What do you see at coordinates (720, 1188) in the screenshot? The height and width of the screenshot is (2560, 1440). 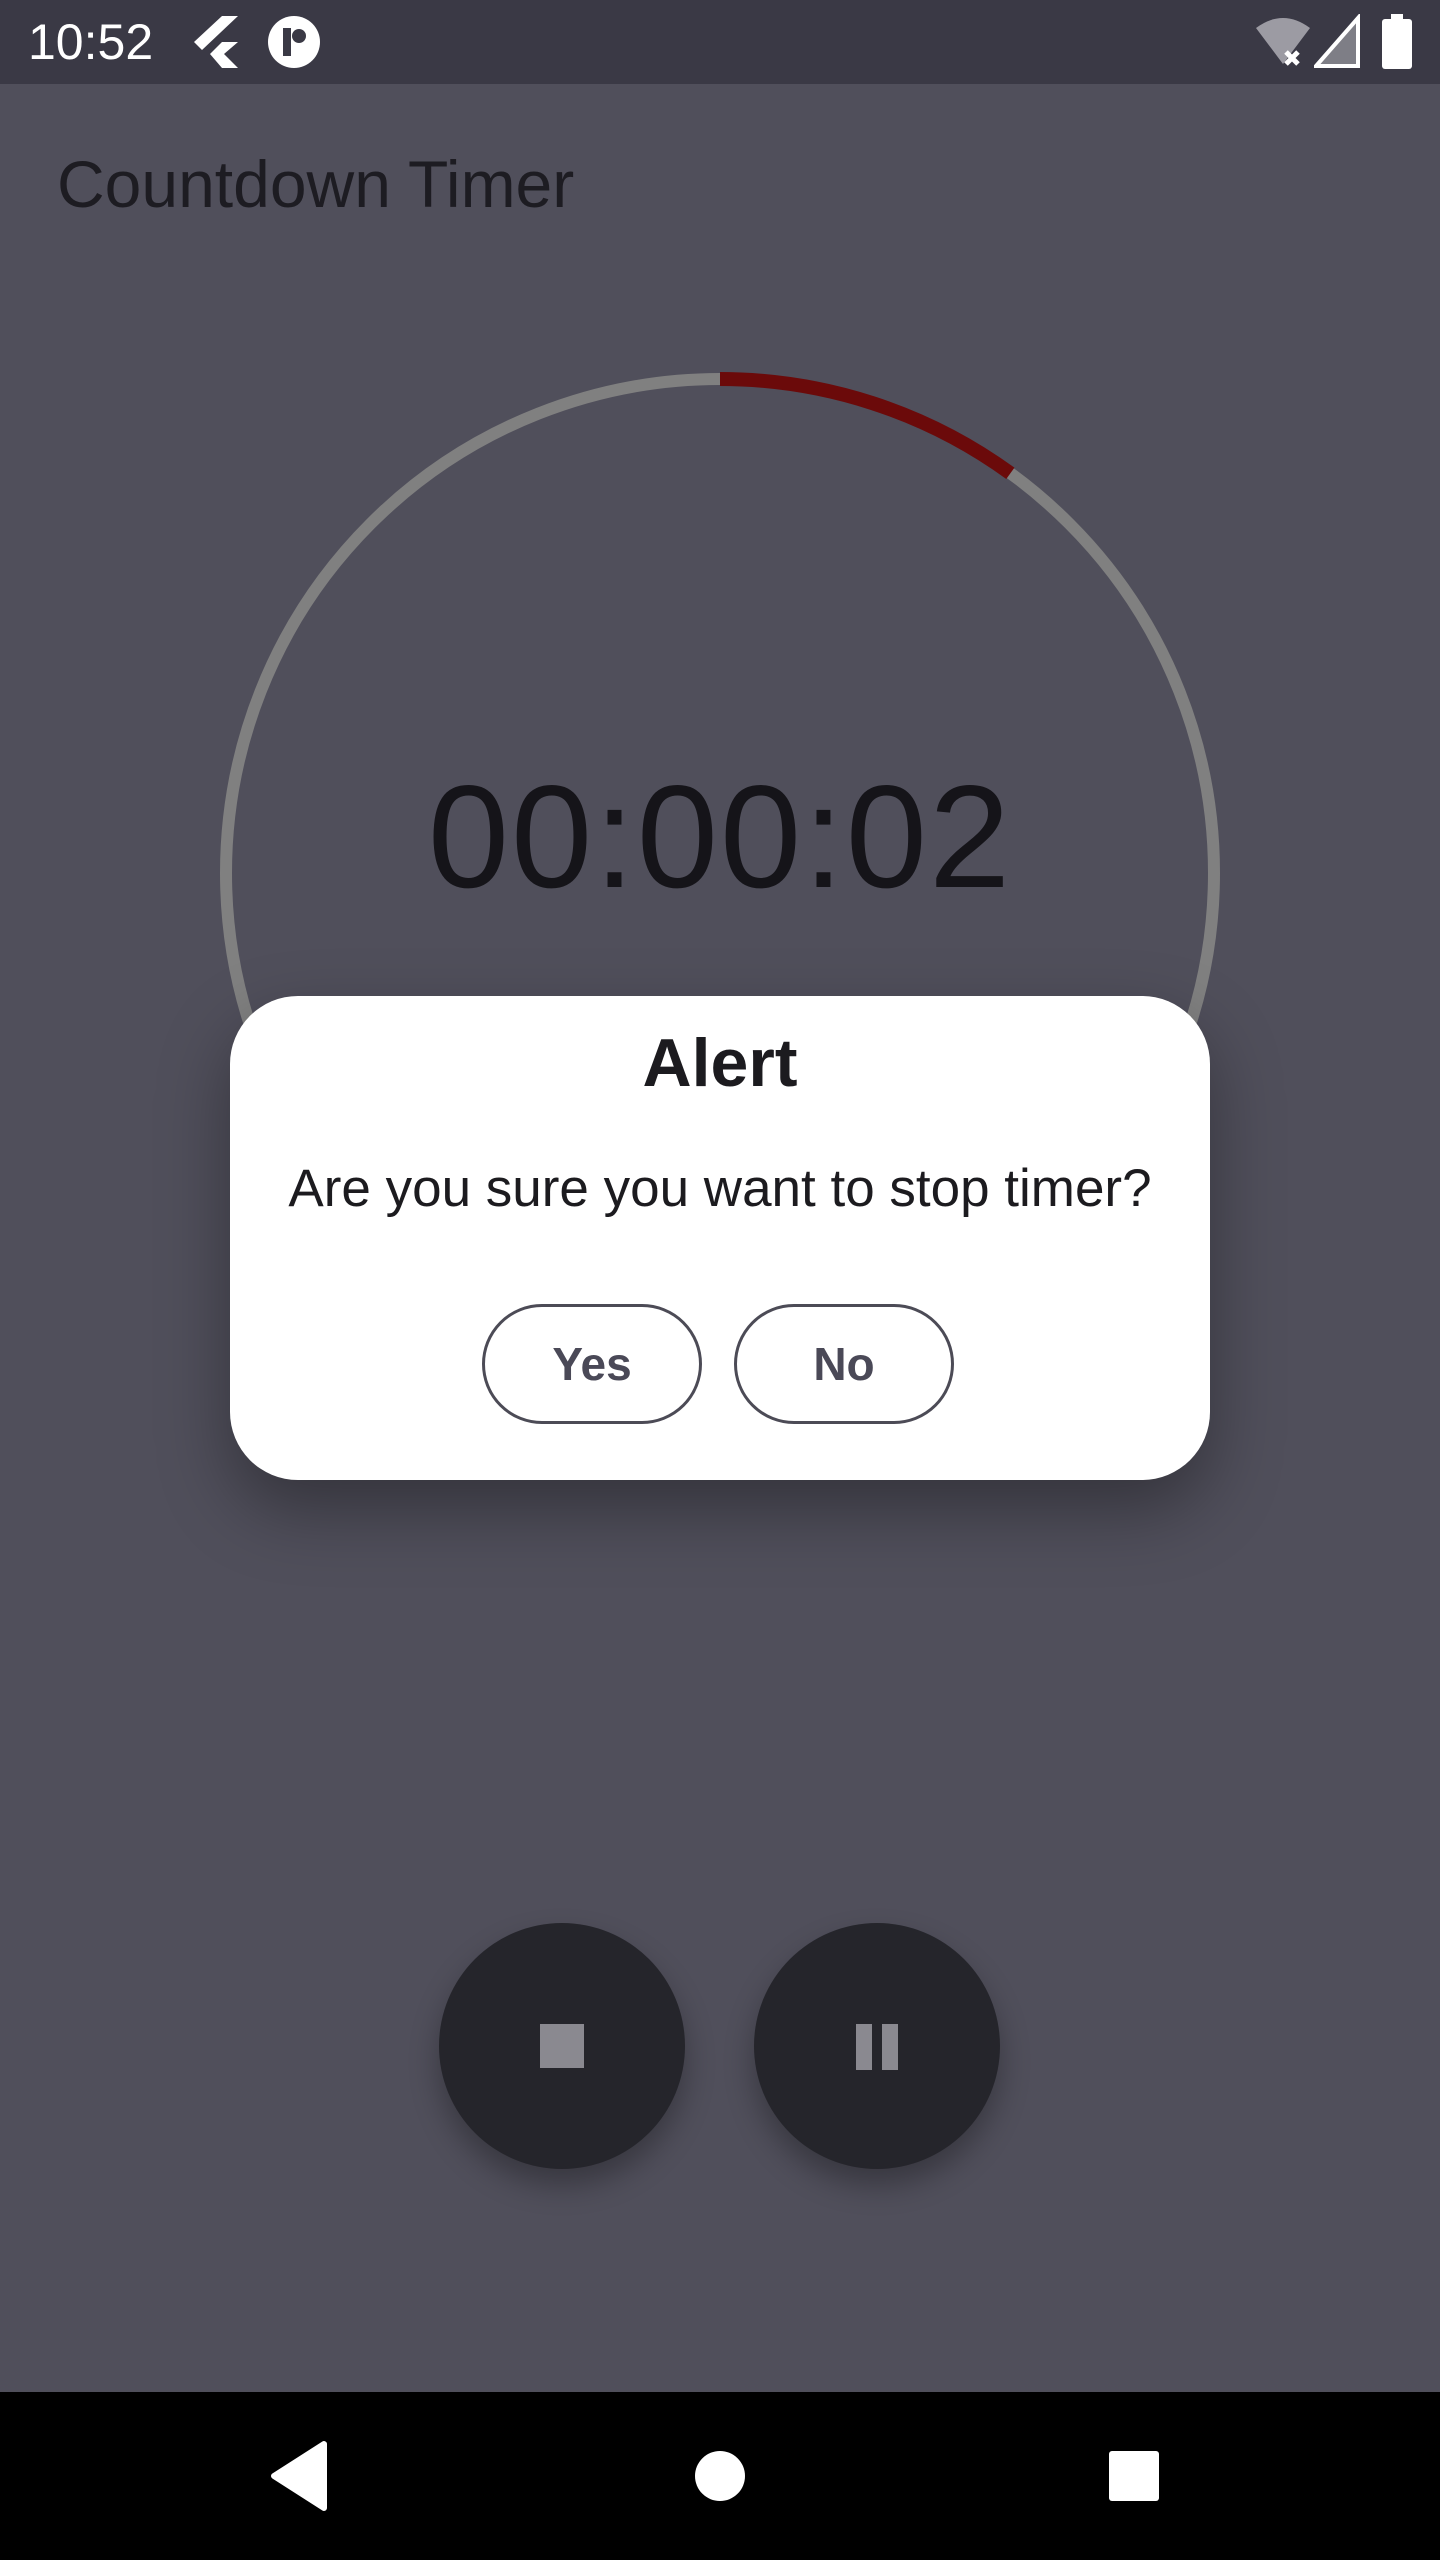 I see `dialog-message: Are you sure you want to stop timer?` at bounding box center [720, 1188].